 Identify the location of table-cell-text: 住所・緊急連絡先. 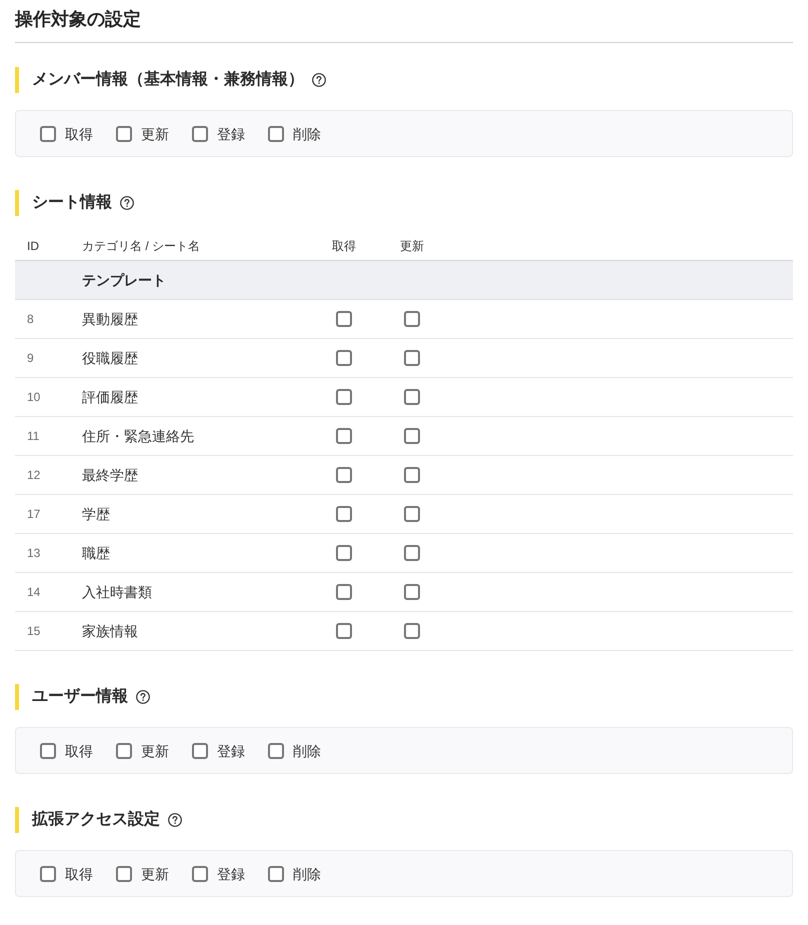
(138, 436).